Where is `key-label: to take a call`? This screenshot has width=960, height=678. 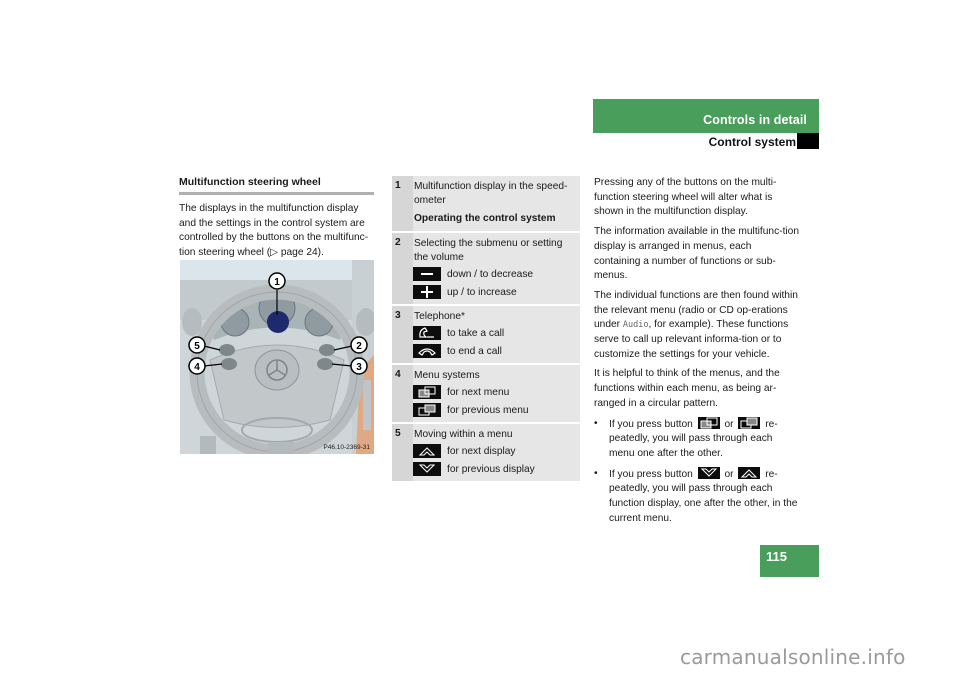 key-label: to take a call is located at coordinates (476, 333).